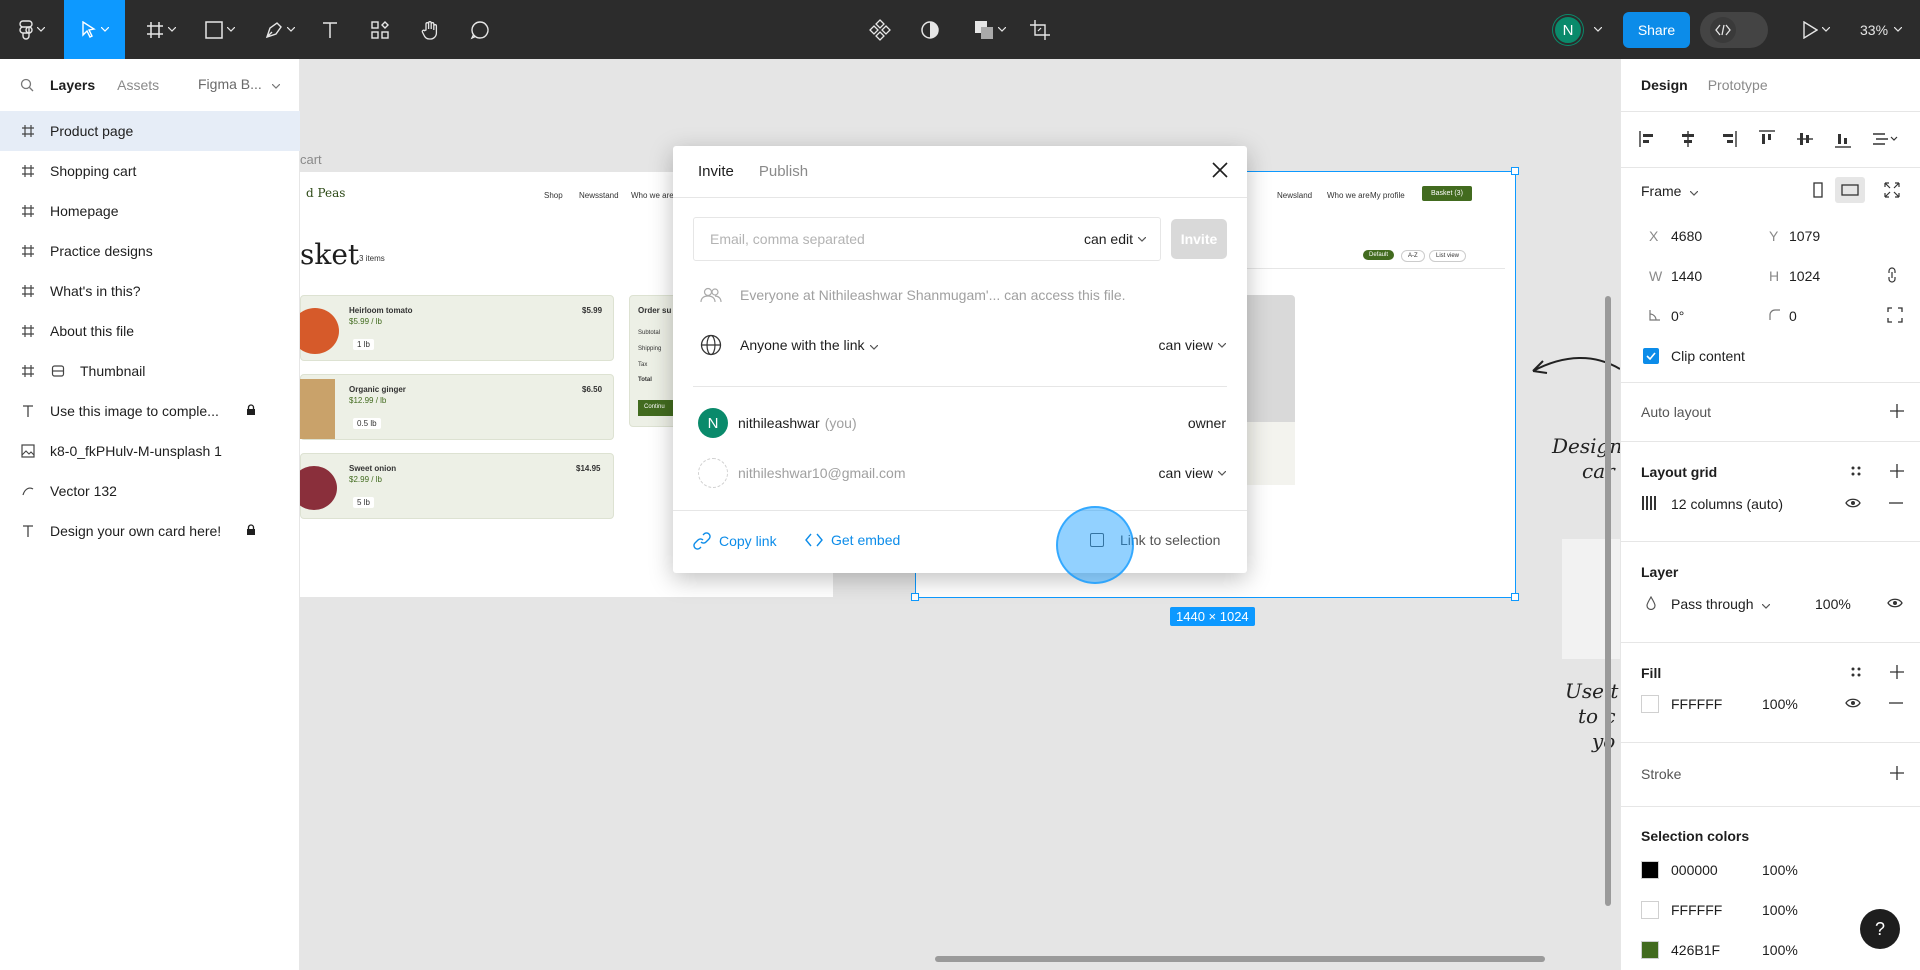 This screenshot has height=970, width=1920. Describe the element at coordinates (311, 159) in the screenshot. I see `frame-title-label: cart` at that location.